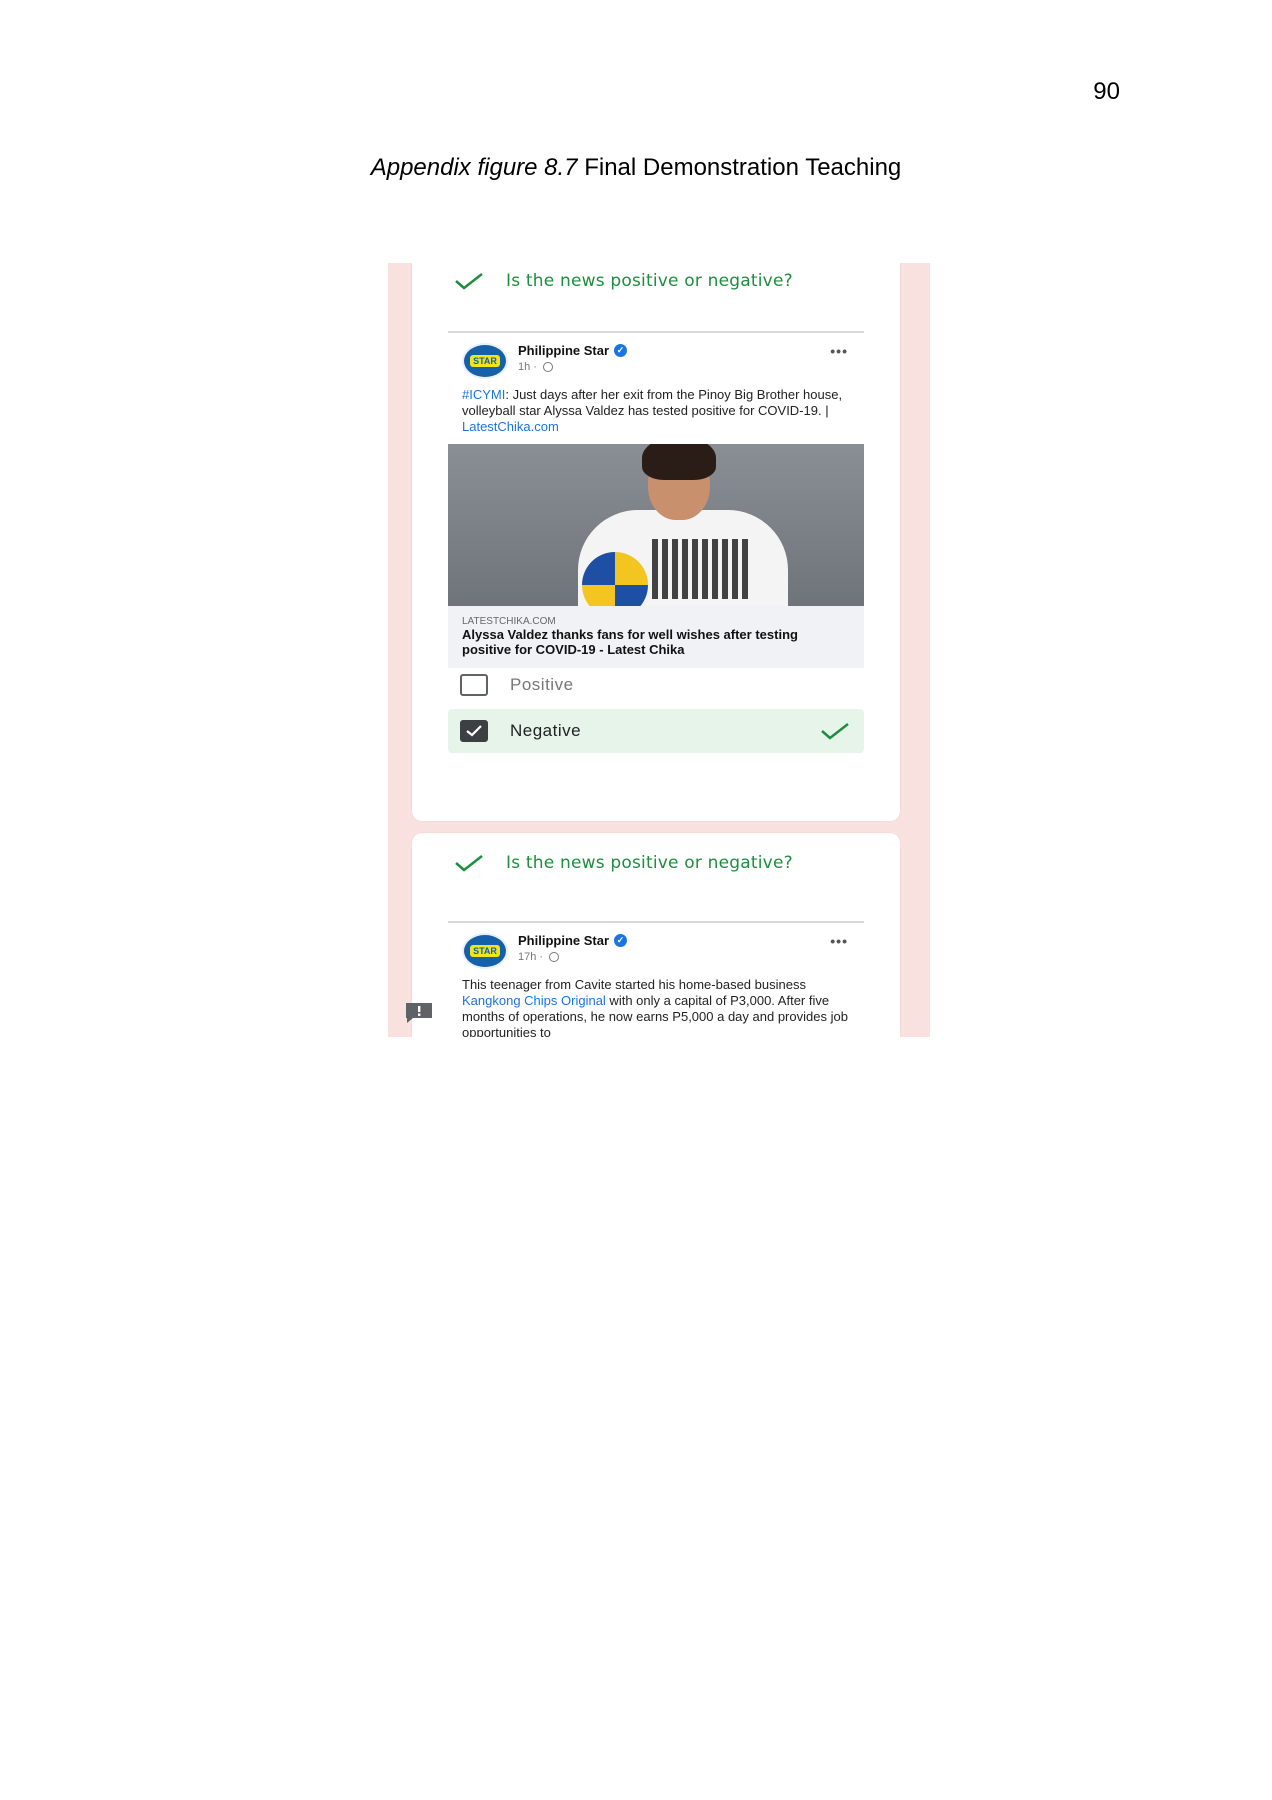  What do you see at coordinates (835, 731) in the screenshot?
I see `correct-answer-check-icon` at bounding box center [835, 731].